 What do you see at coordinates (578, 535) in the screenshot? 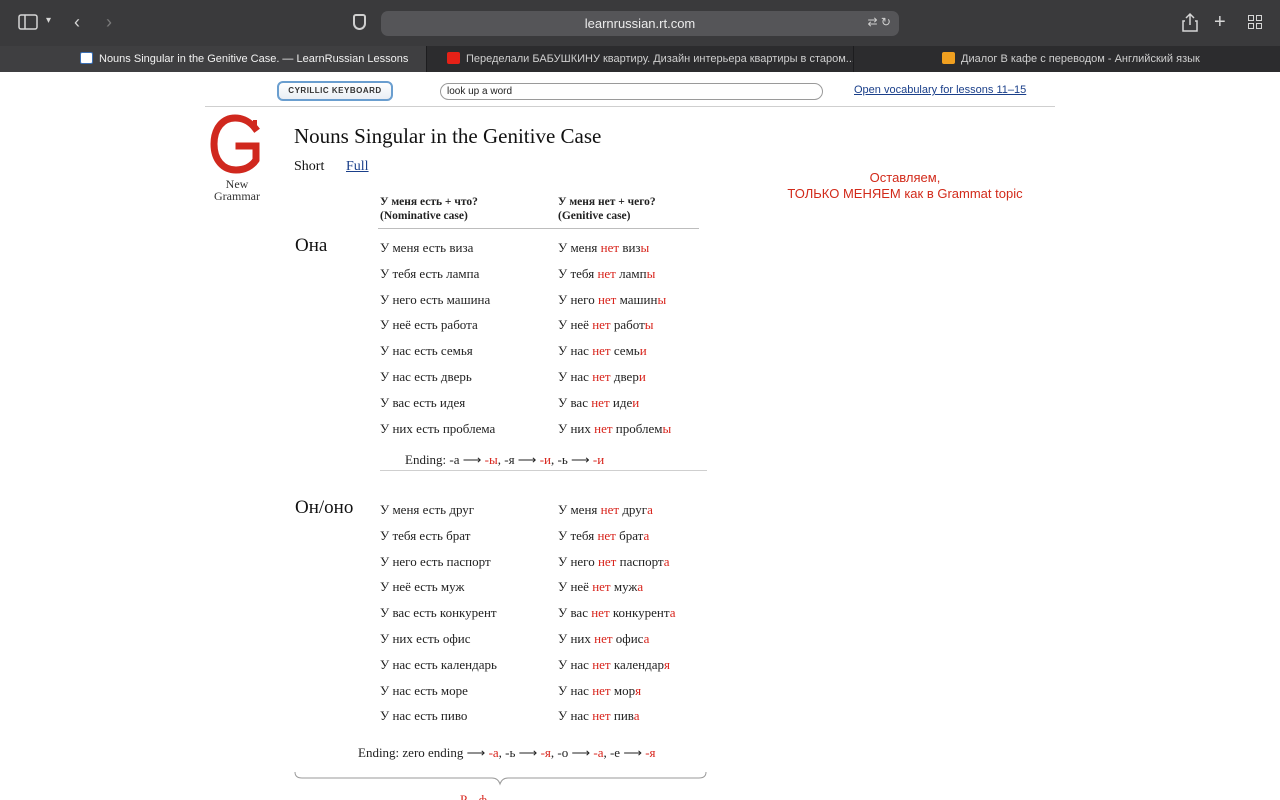
I see `genitive-prefix: У тебя` at bounding box center [578, 535].